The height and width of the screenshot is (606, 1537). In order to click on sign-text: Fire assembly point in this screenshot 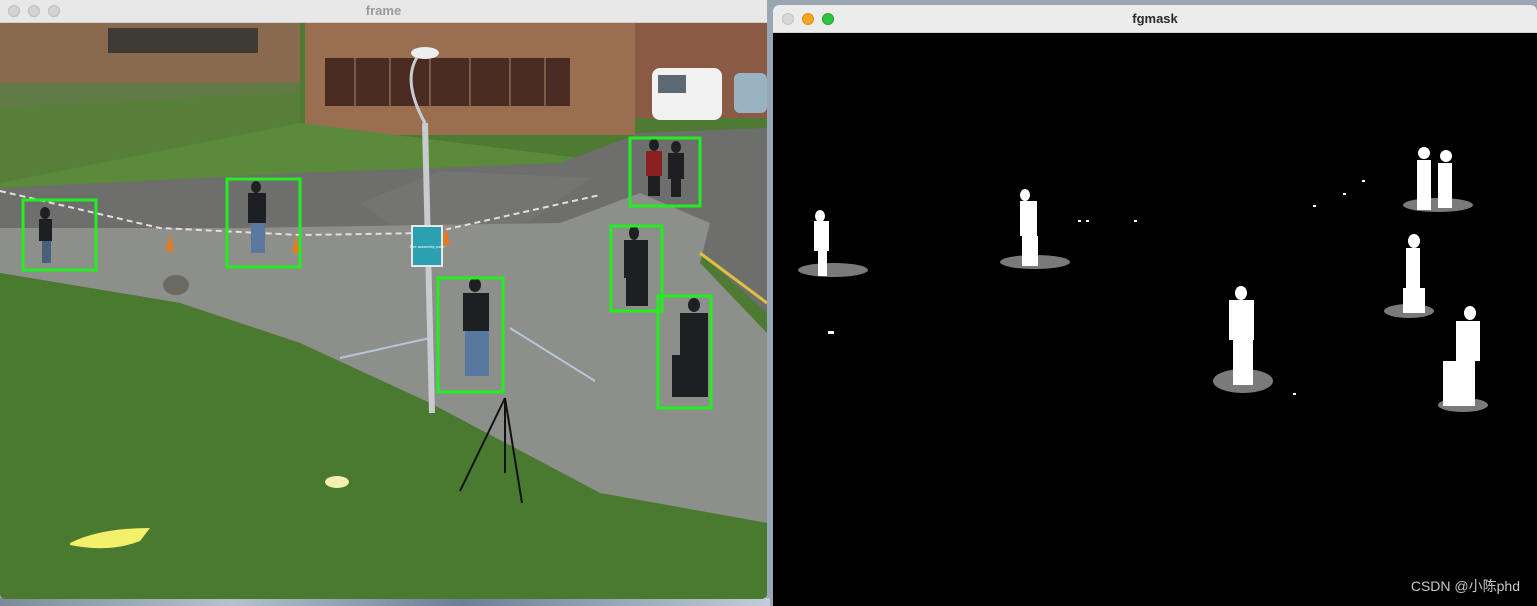, I will do `click(428, 246)`.